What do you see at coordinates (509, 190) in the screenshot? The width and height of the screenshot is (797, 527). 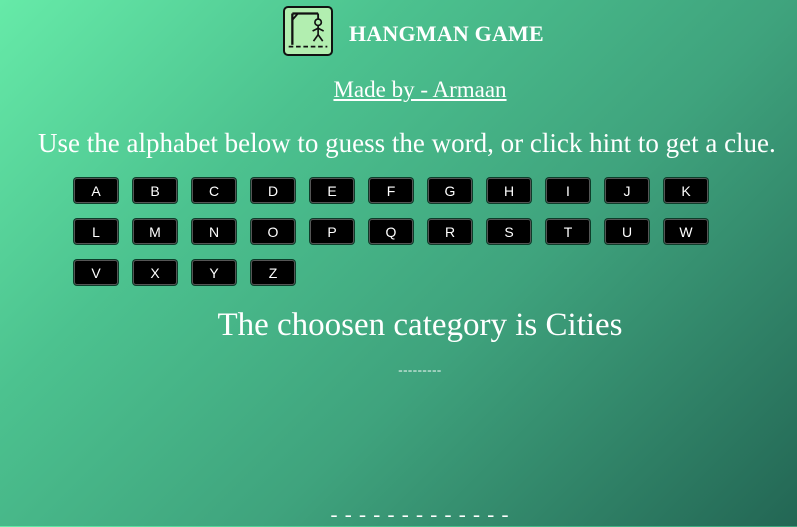 I see `letter-key-h: H` at bounding box center [509, 190].